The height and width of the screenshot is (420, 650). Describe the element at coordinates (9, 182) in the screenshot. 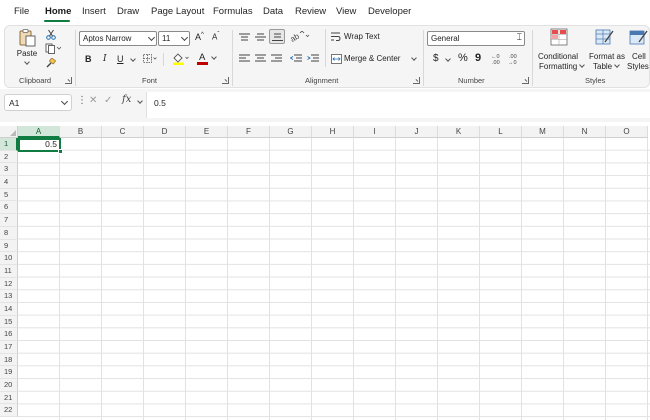

I see `row-header: 4` at that location.